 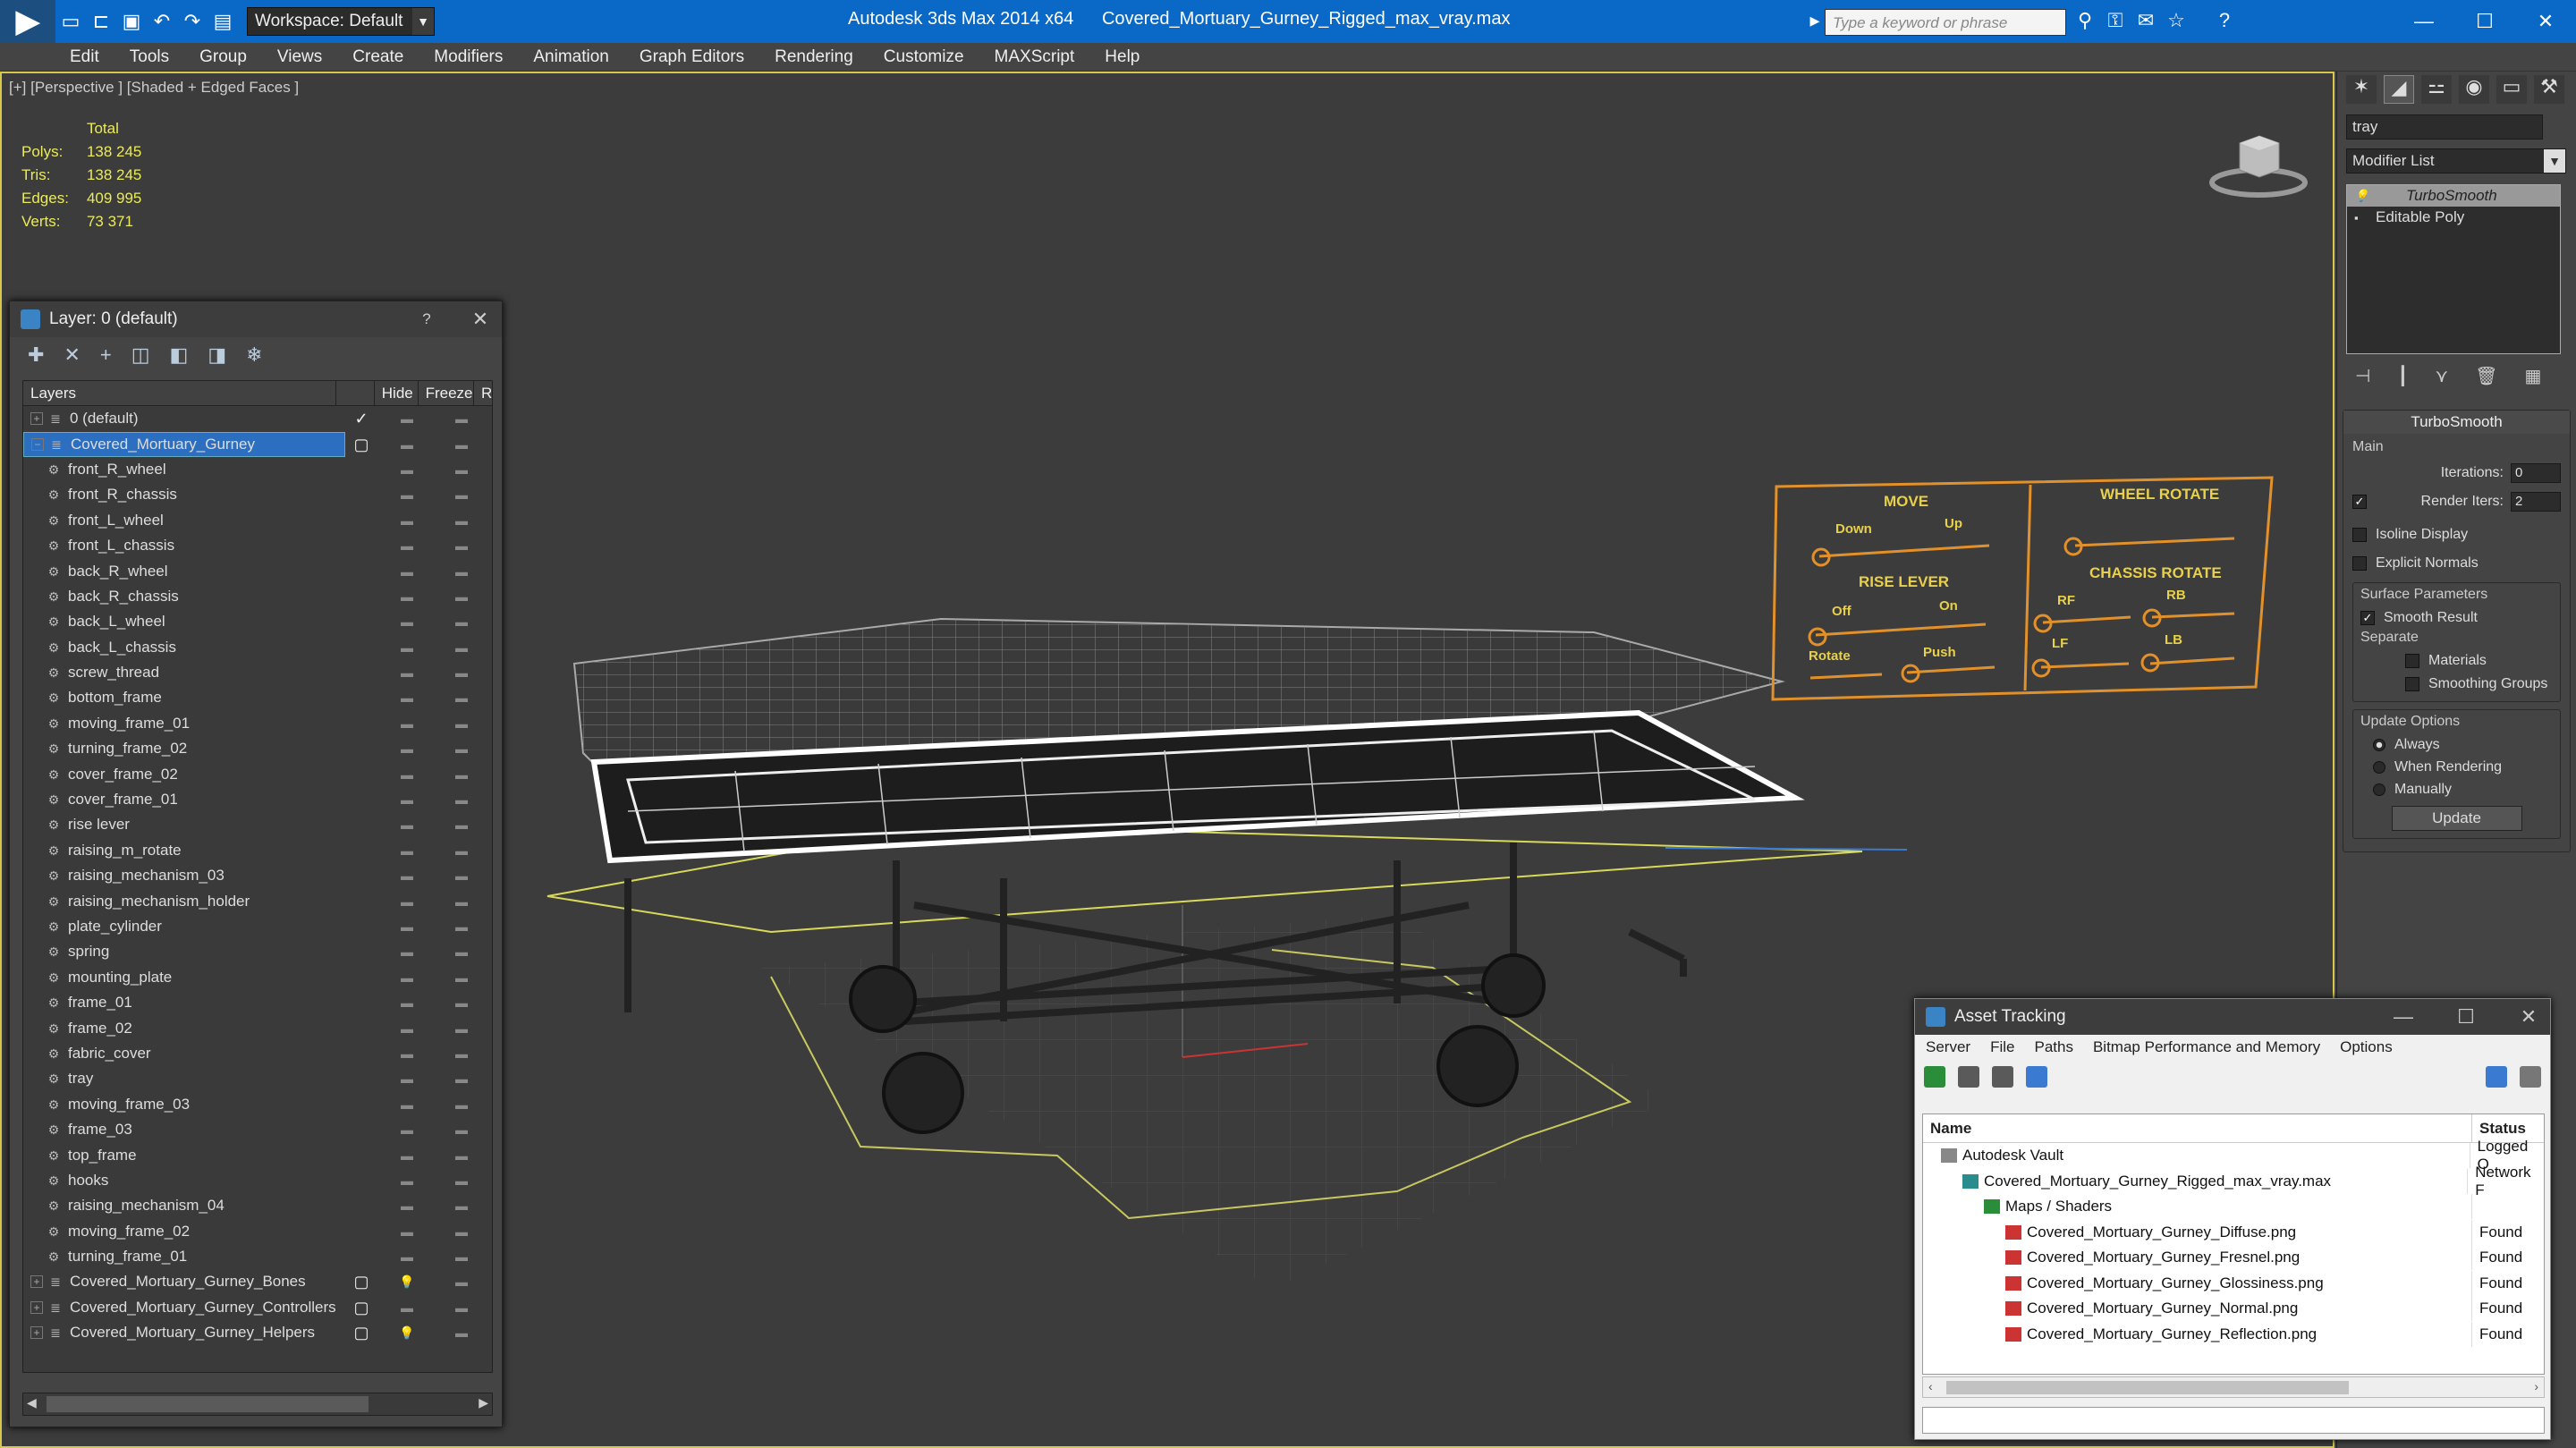 What do you see at coordinates (2424, 21) in the screenshot?
I see `minimize-icon: —` at bounding box center [2424, 21].